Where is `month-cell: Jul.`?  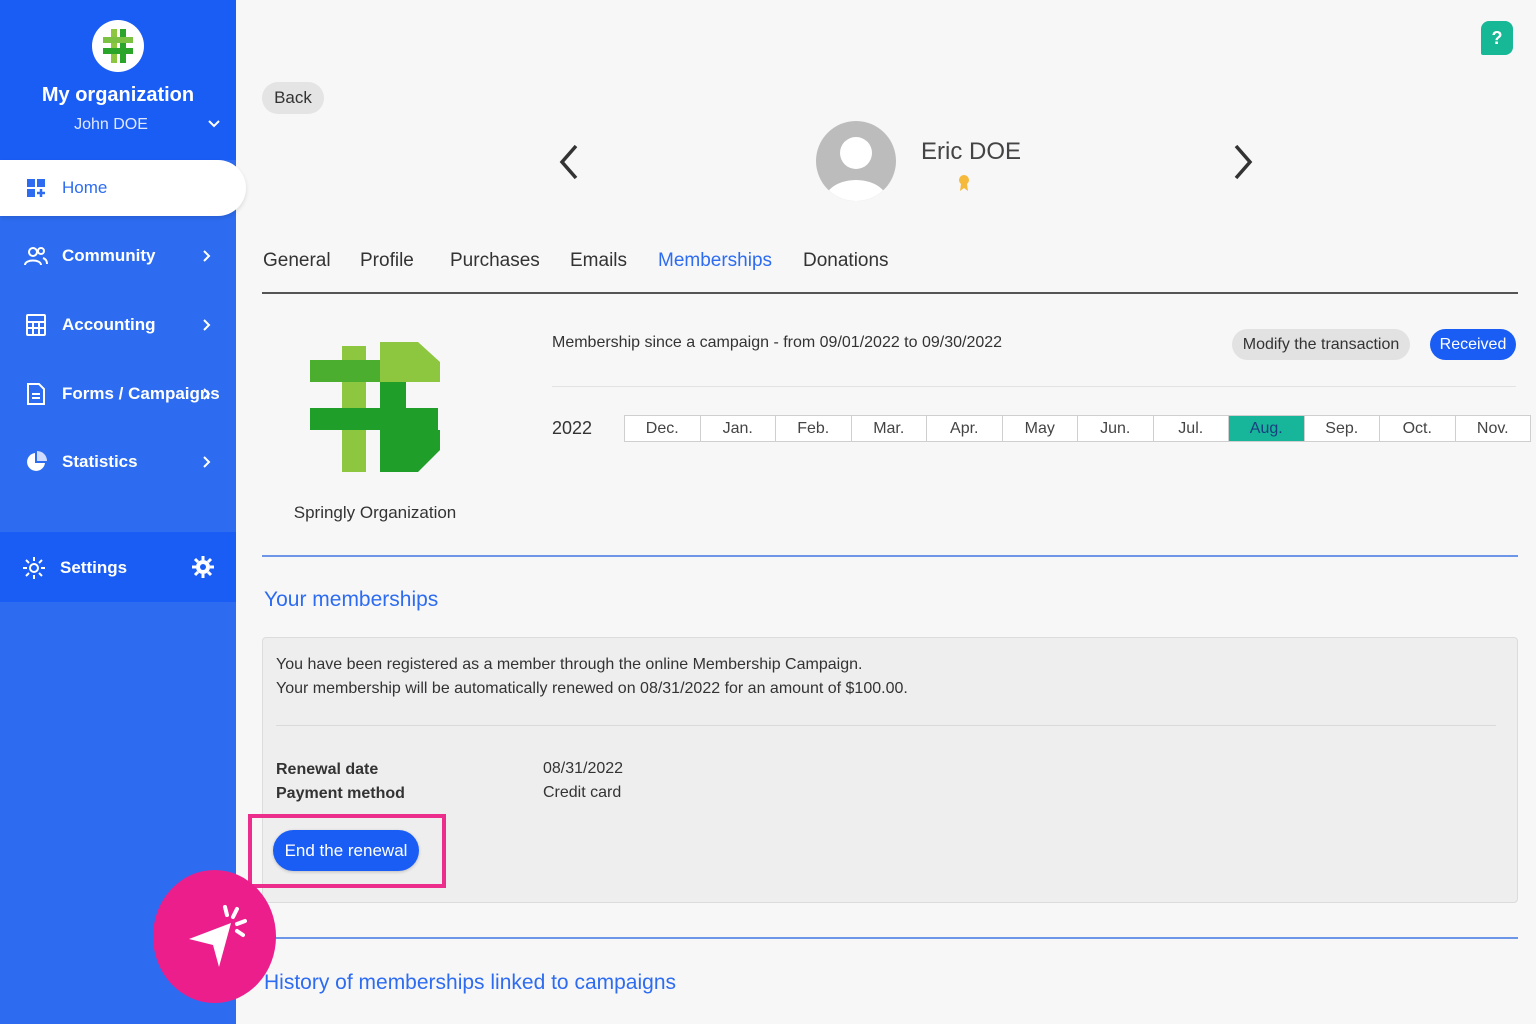
month-cell: Jul. is located at coordinates (1191, 428).